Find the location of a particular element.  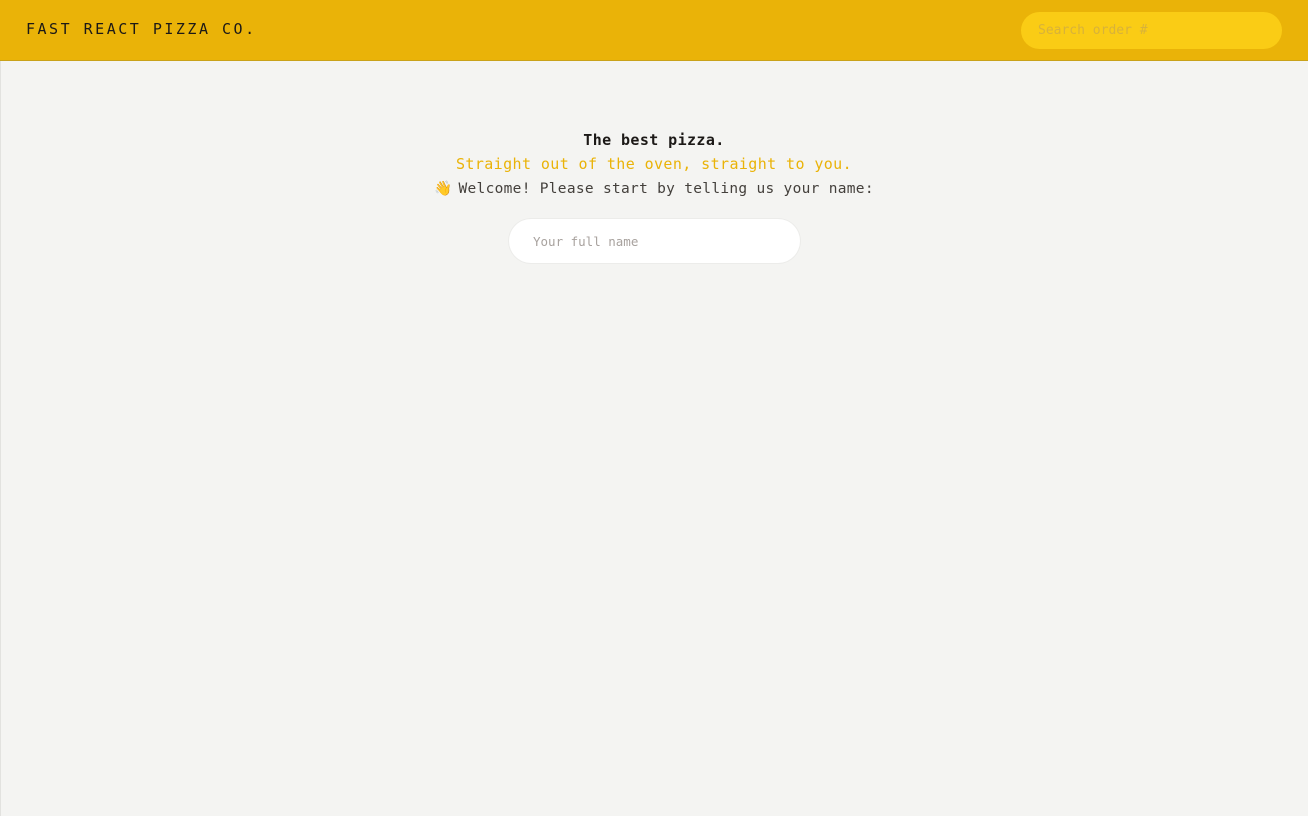

logo-link: FAST REACT PIZZA CO. is located at coordinates (141, 29).